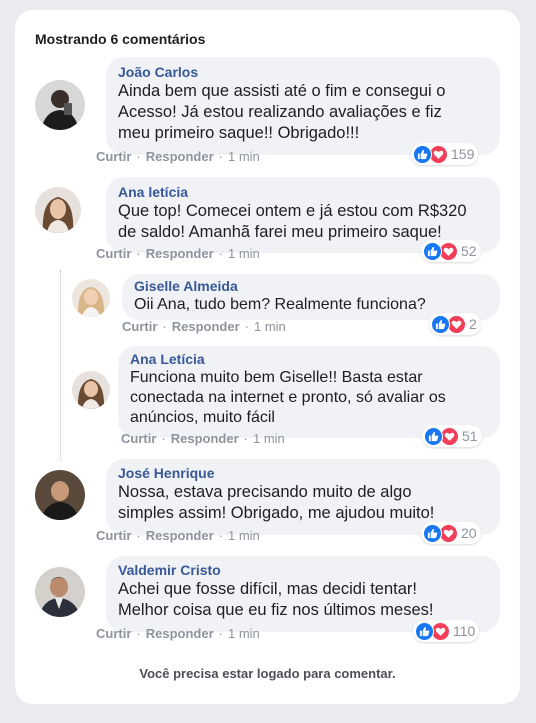  What do you see at coordinates (309, 359) in the screenshot?
I see `comment-author: Ana Letícia` at bounding box center [309, 359].